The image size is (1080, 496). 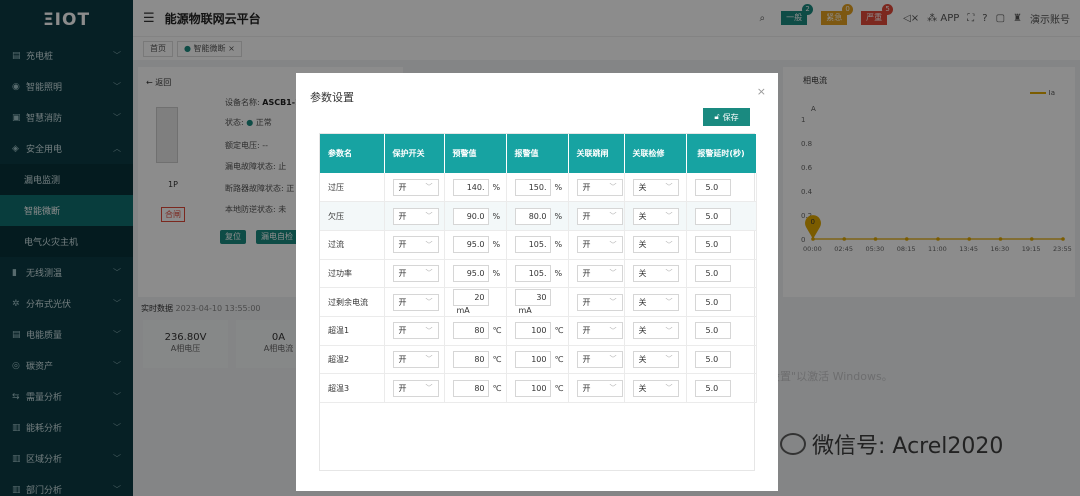 I want to click on alarm-cell: 150.%, so click(x=537, y=188).